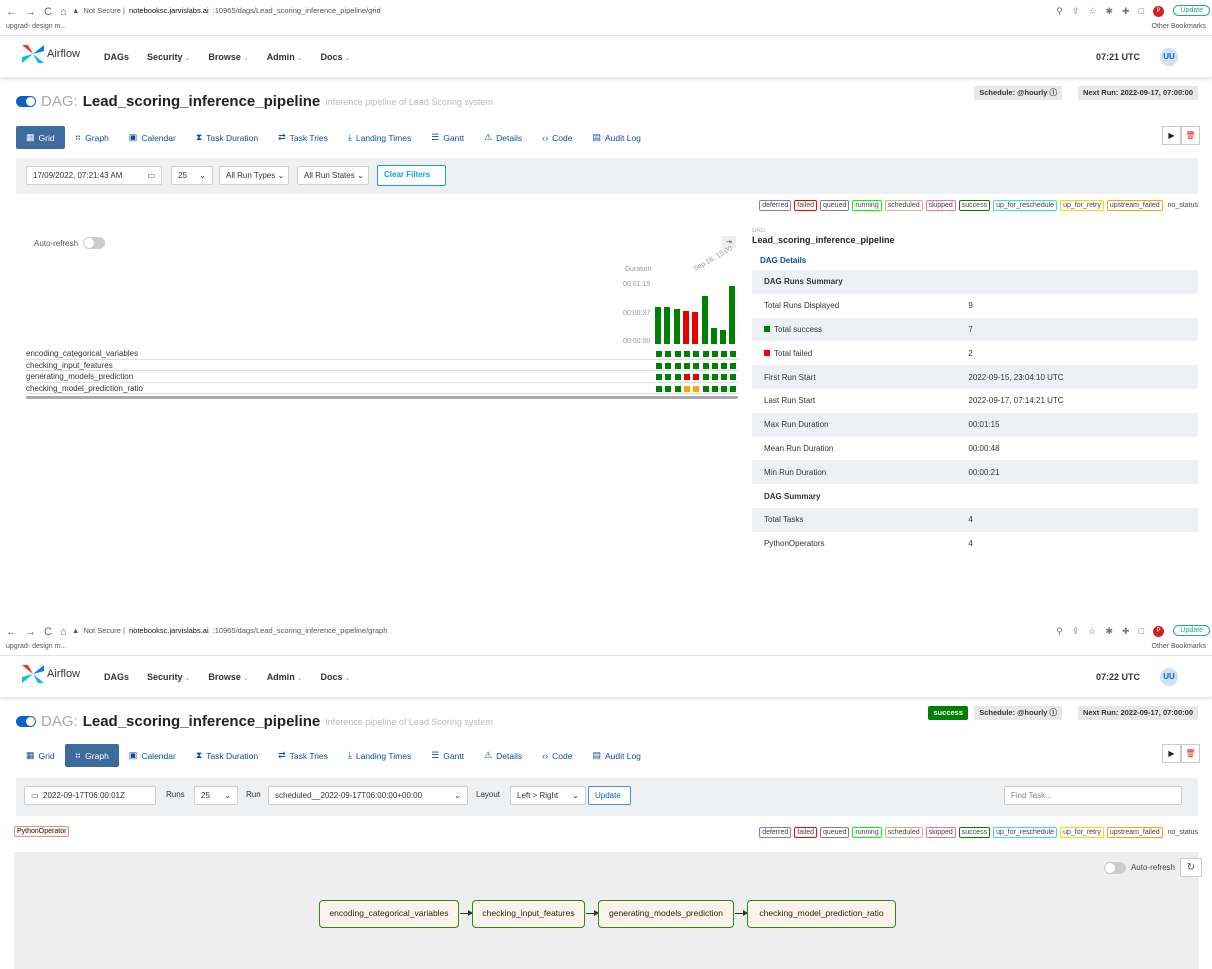 Image resolution: width=1212 pixels, height=969 pixels. I want to click on tab-code: ‹› Code, so click(557, 755).